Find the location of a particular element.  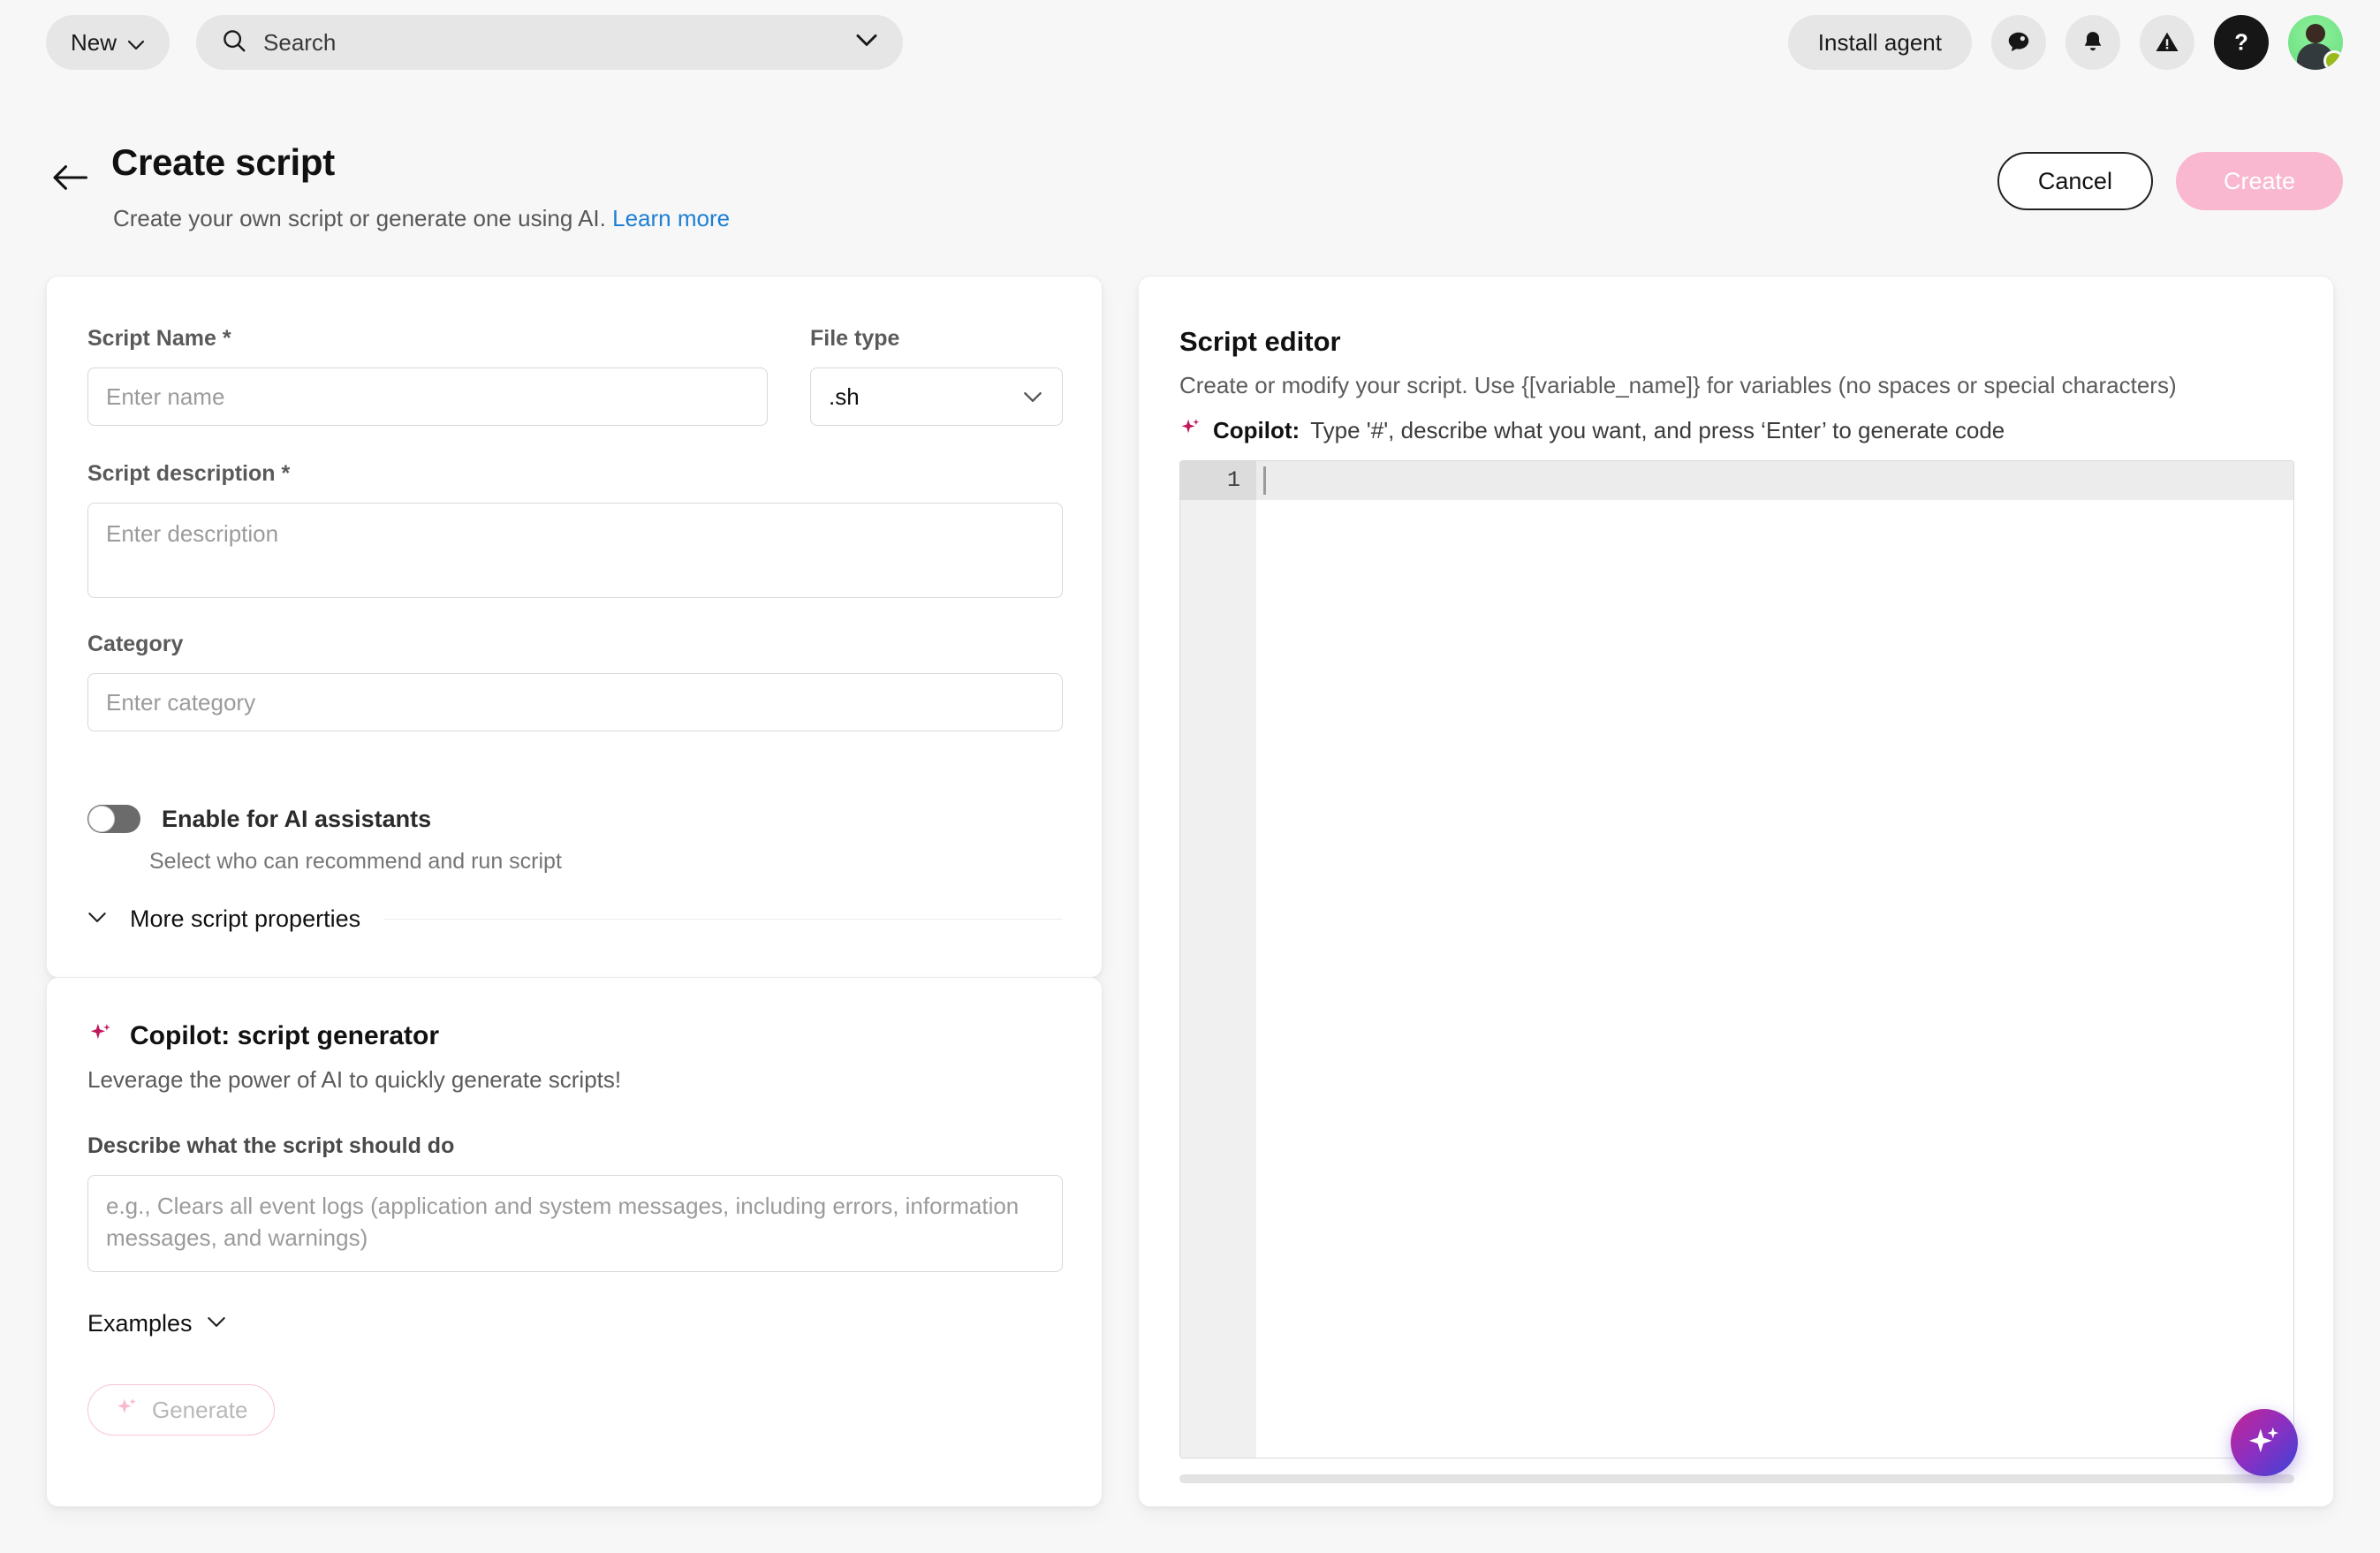

script-name-label: Script Name * is located at coordinates (159, 338).